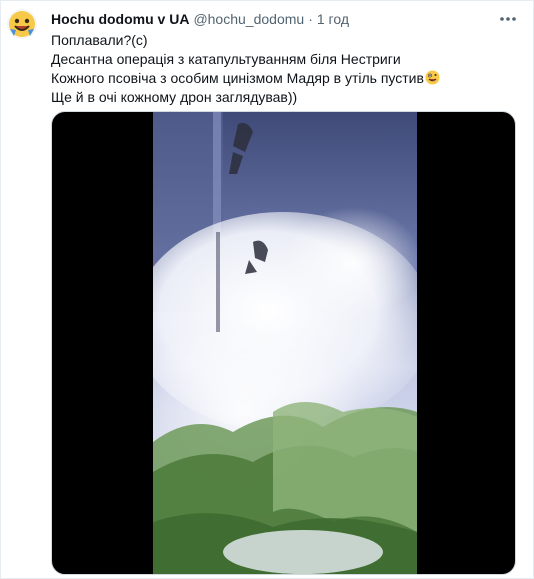  I want to click on tweet-header: Hochu dodomu v UA @hochu_dodomu · 1 год, so click(200, 19).